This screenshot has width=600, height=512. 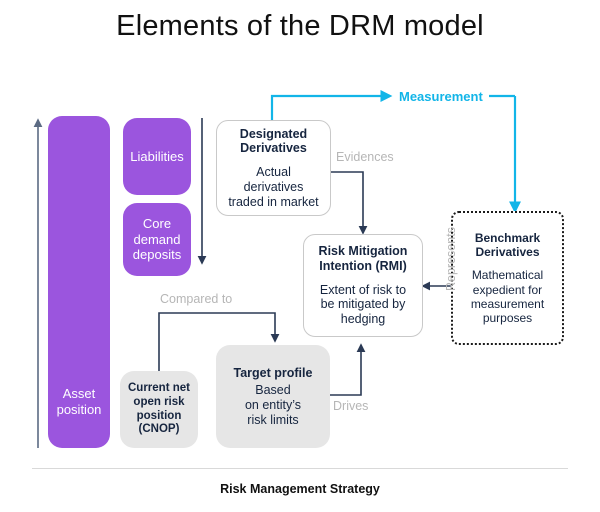 I want to click on liabilities-block: Liabilities, so click(x=157, y=156).